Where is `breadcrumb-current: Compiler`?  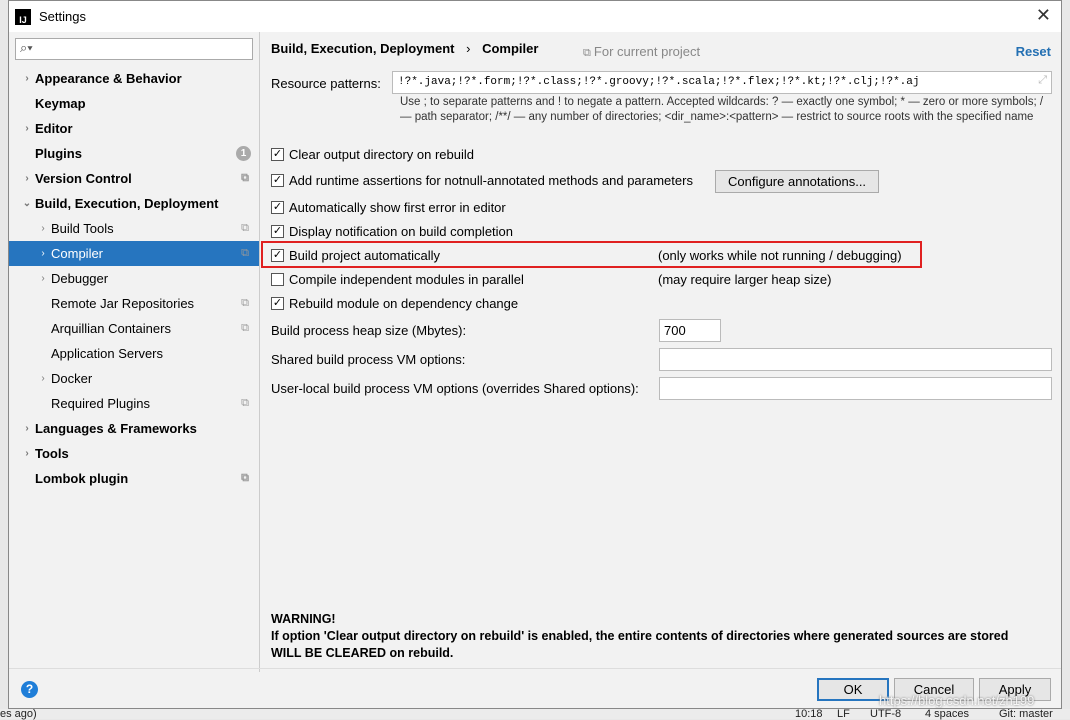
breadcrumb-current: Compiler is located at coordinates (510, 48).